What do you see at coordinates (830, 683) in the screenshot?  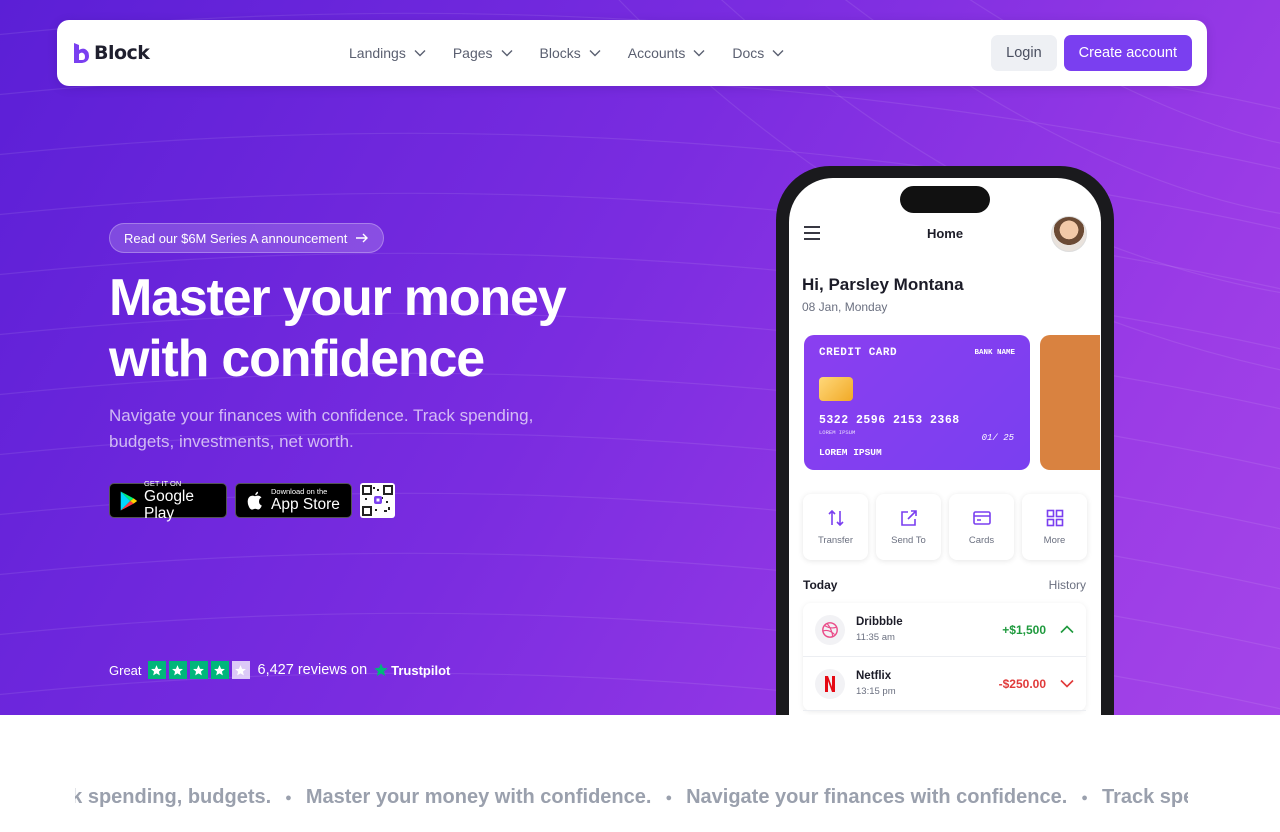 I see `netflix-icon` at bounding box center [830, 683].